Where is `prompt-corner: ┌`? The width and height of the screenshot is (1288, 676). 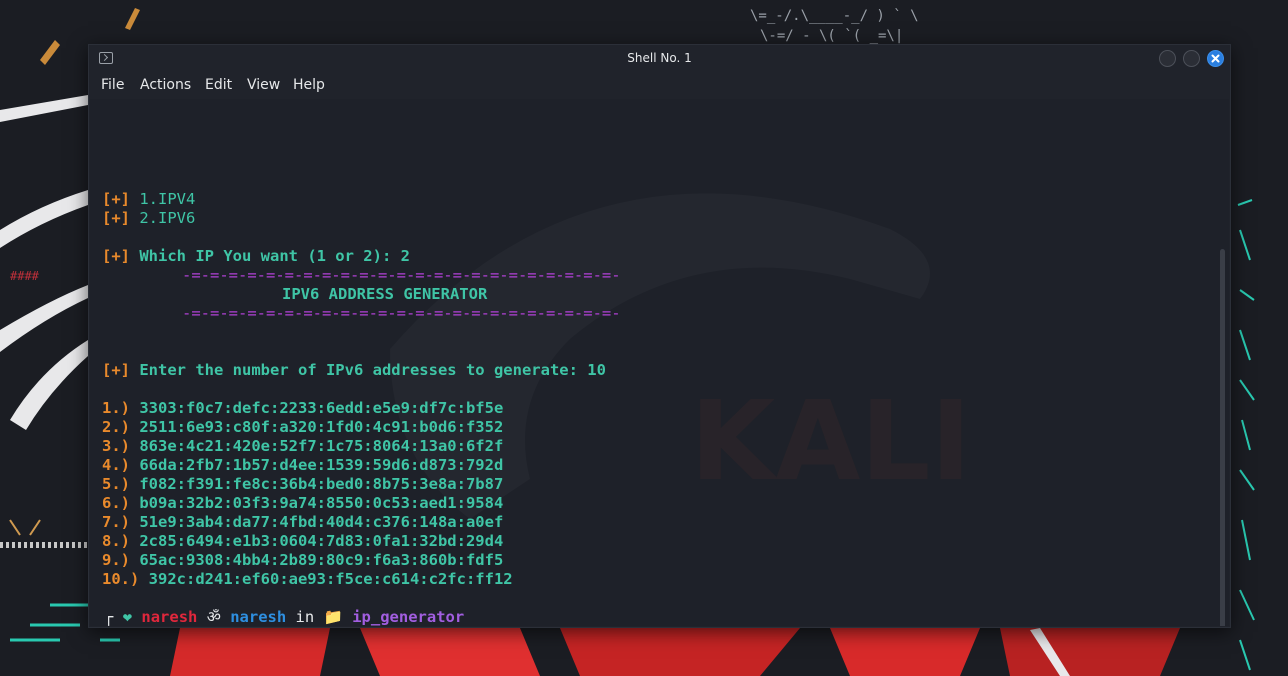 prompt-corner: ┌ is located at coordinates (109, 617).